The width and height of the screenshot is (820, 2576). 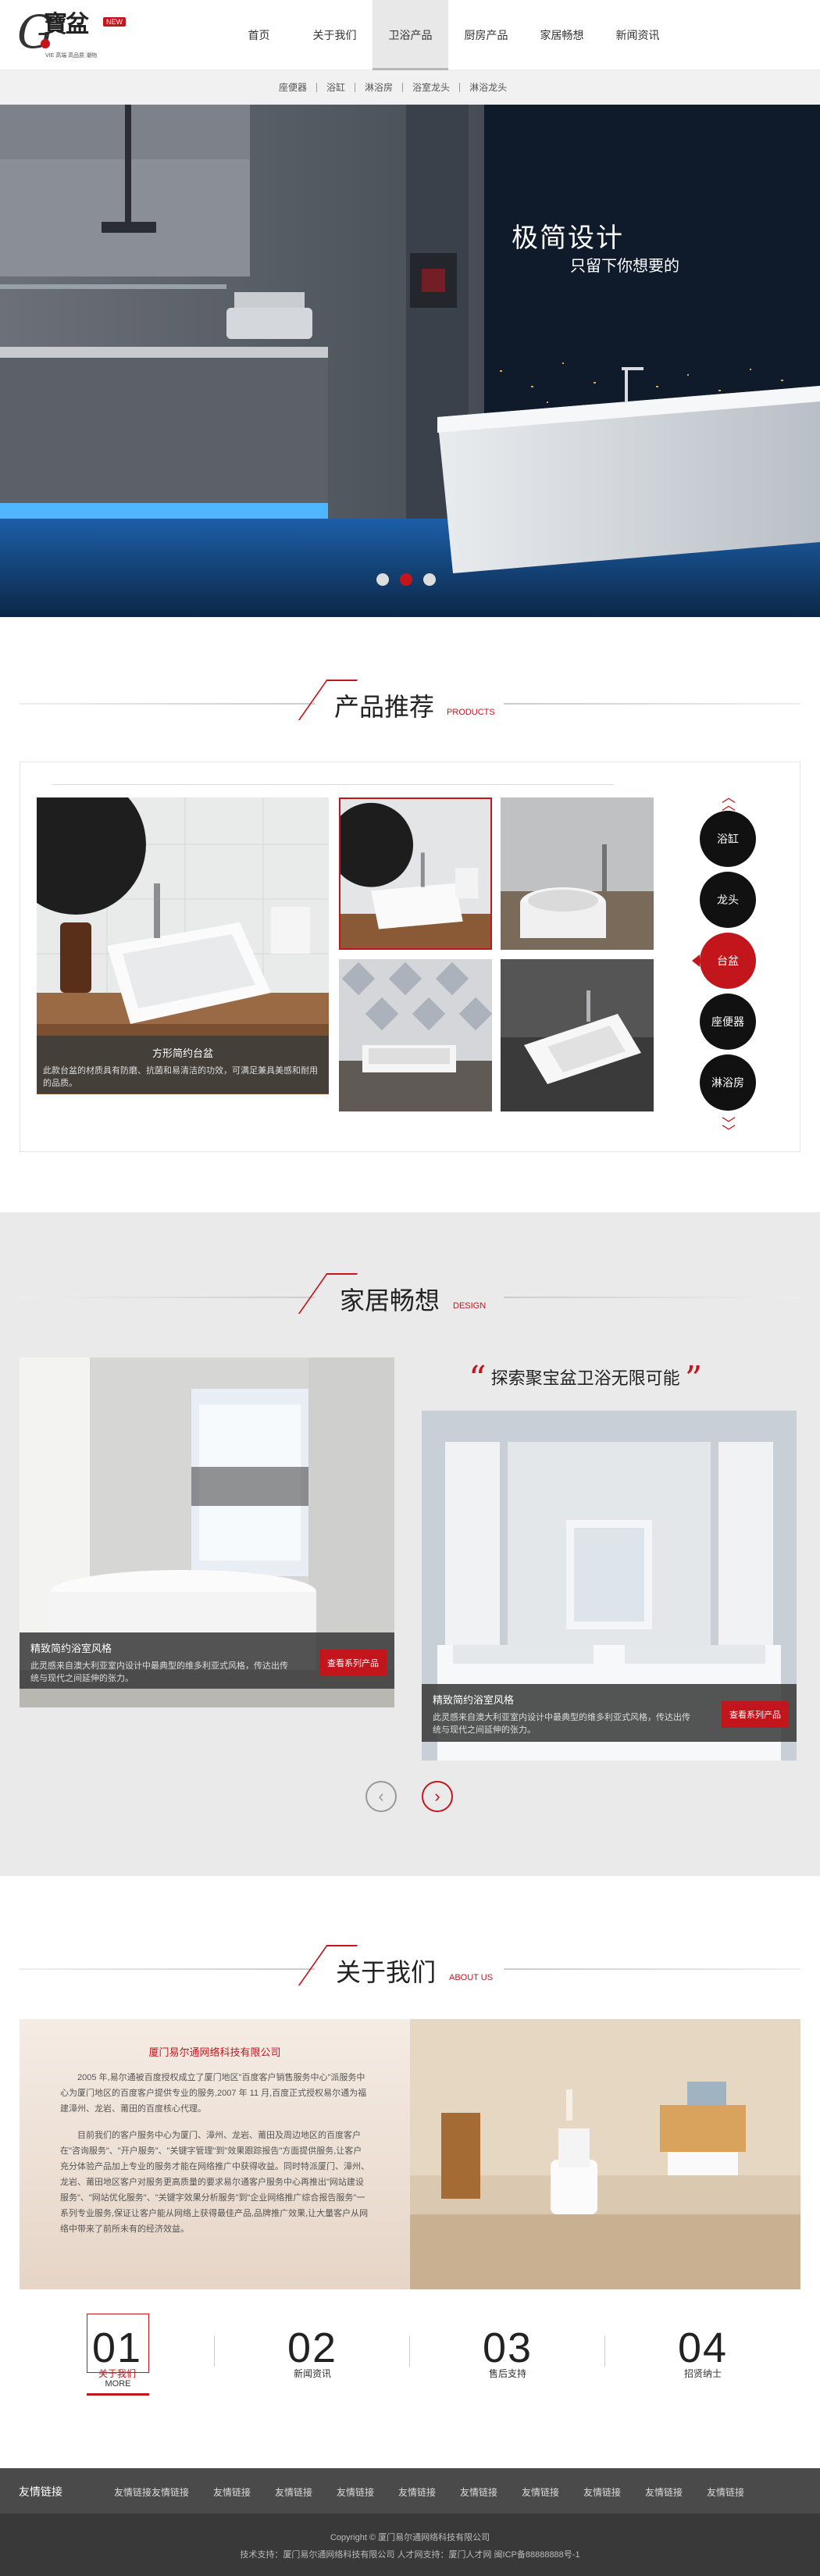 I want to click on subnav-item-toilet: 座便器, so click(x=292, y=87).